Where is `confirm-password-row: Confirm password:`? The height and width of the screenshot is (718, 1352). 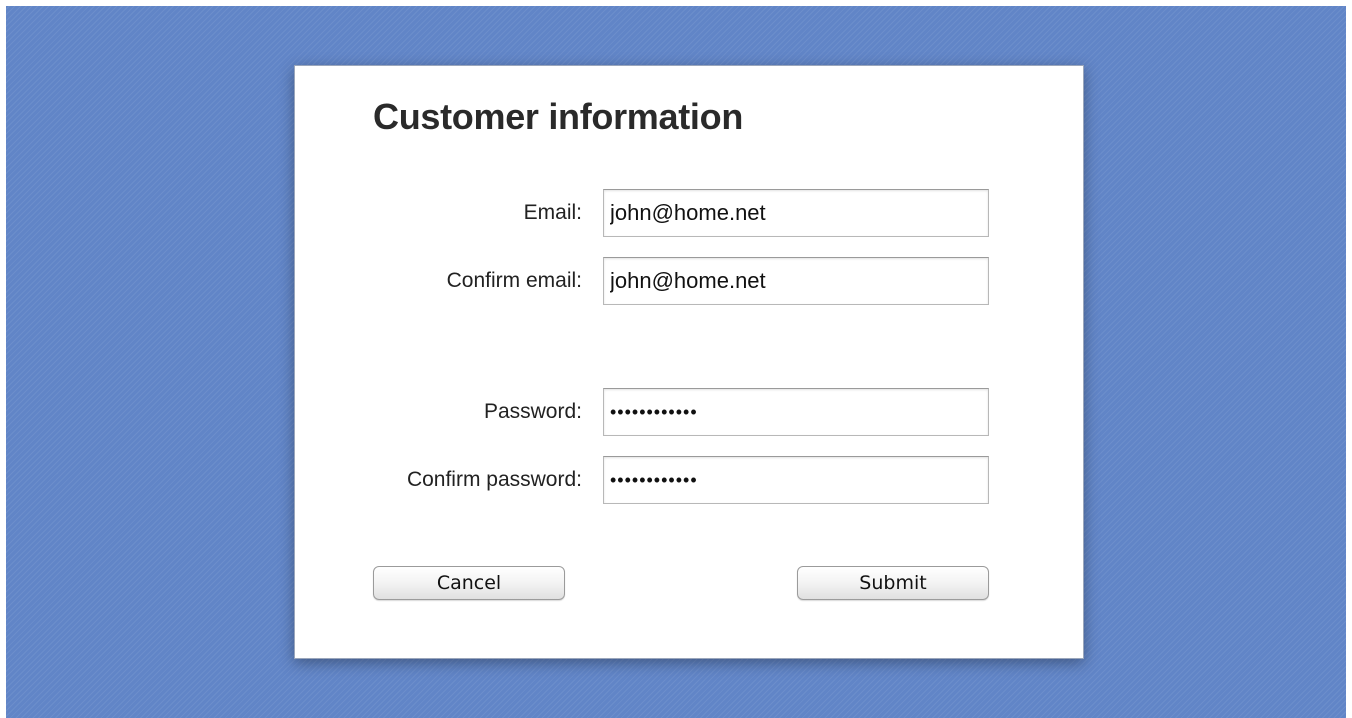
confirm-password-row: Confirm password: is located at coordinates (690, 480).